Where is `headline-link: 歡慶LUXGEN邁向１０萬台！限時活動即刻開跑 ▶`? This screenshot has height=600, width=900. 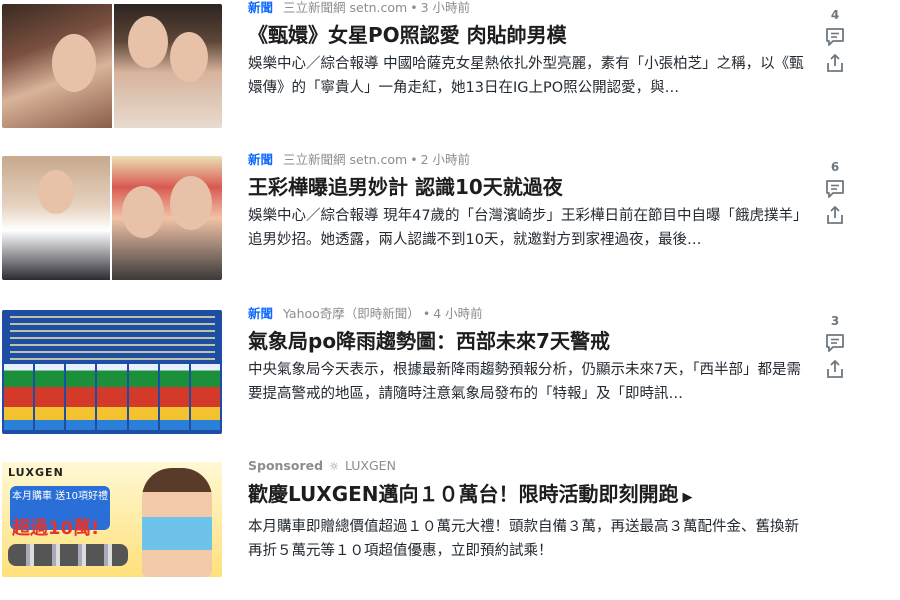 headline-link: 歡慶LUXGEN邁向１０萬台！限時活動即刻開跑 ▶ is located at coordinates (528, 496).